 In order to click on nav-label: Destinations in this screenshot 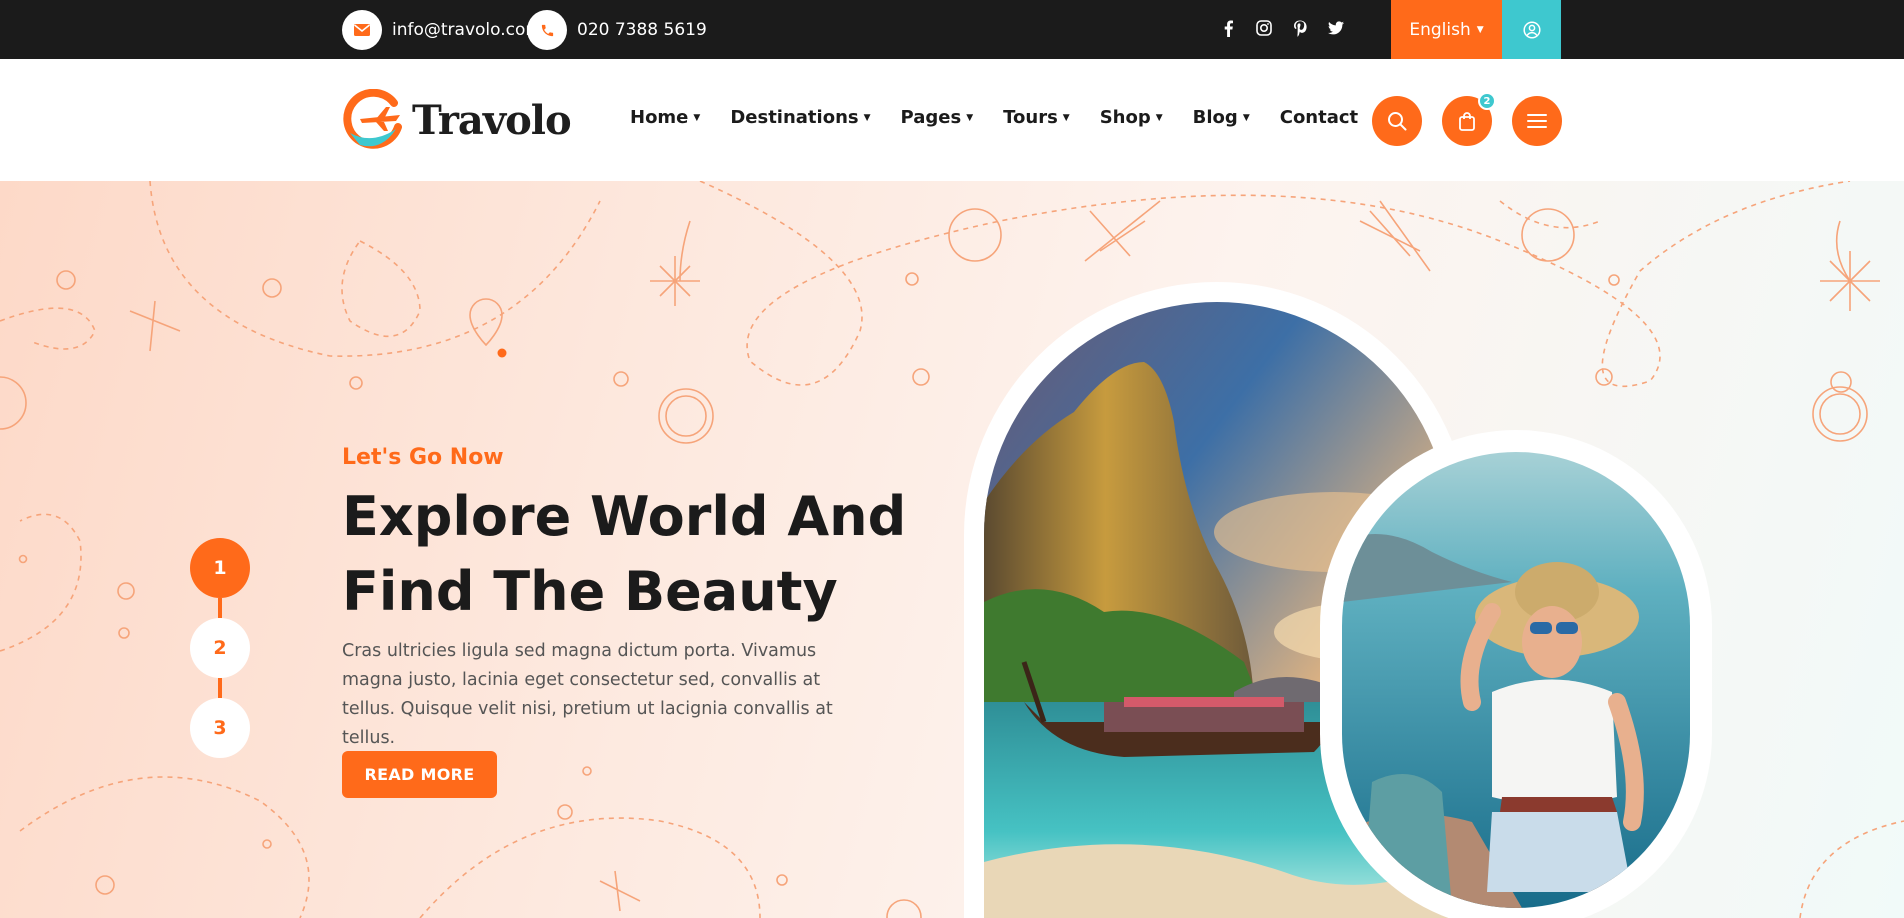, I will do `click(794, 117)`.